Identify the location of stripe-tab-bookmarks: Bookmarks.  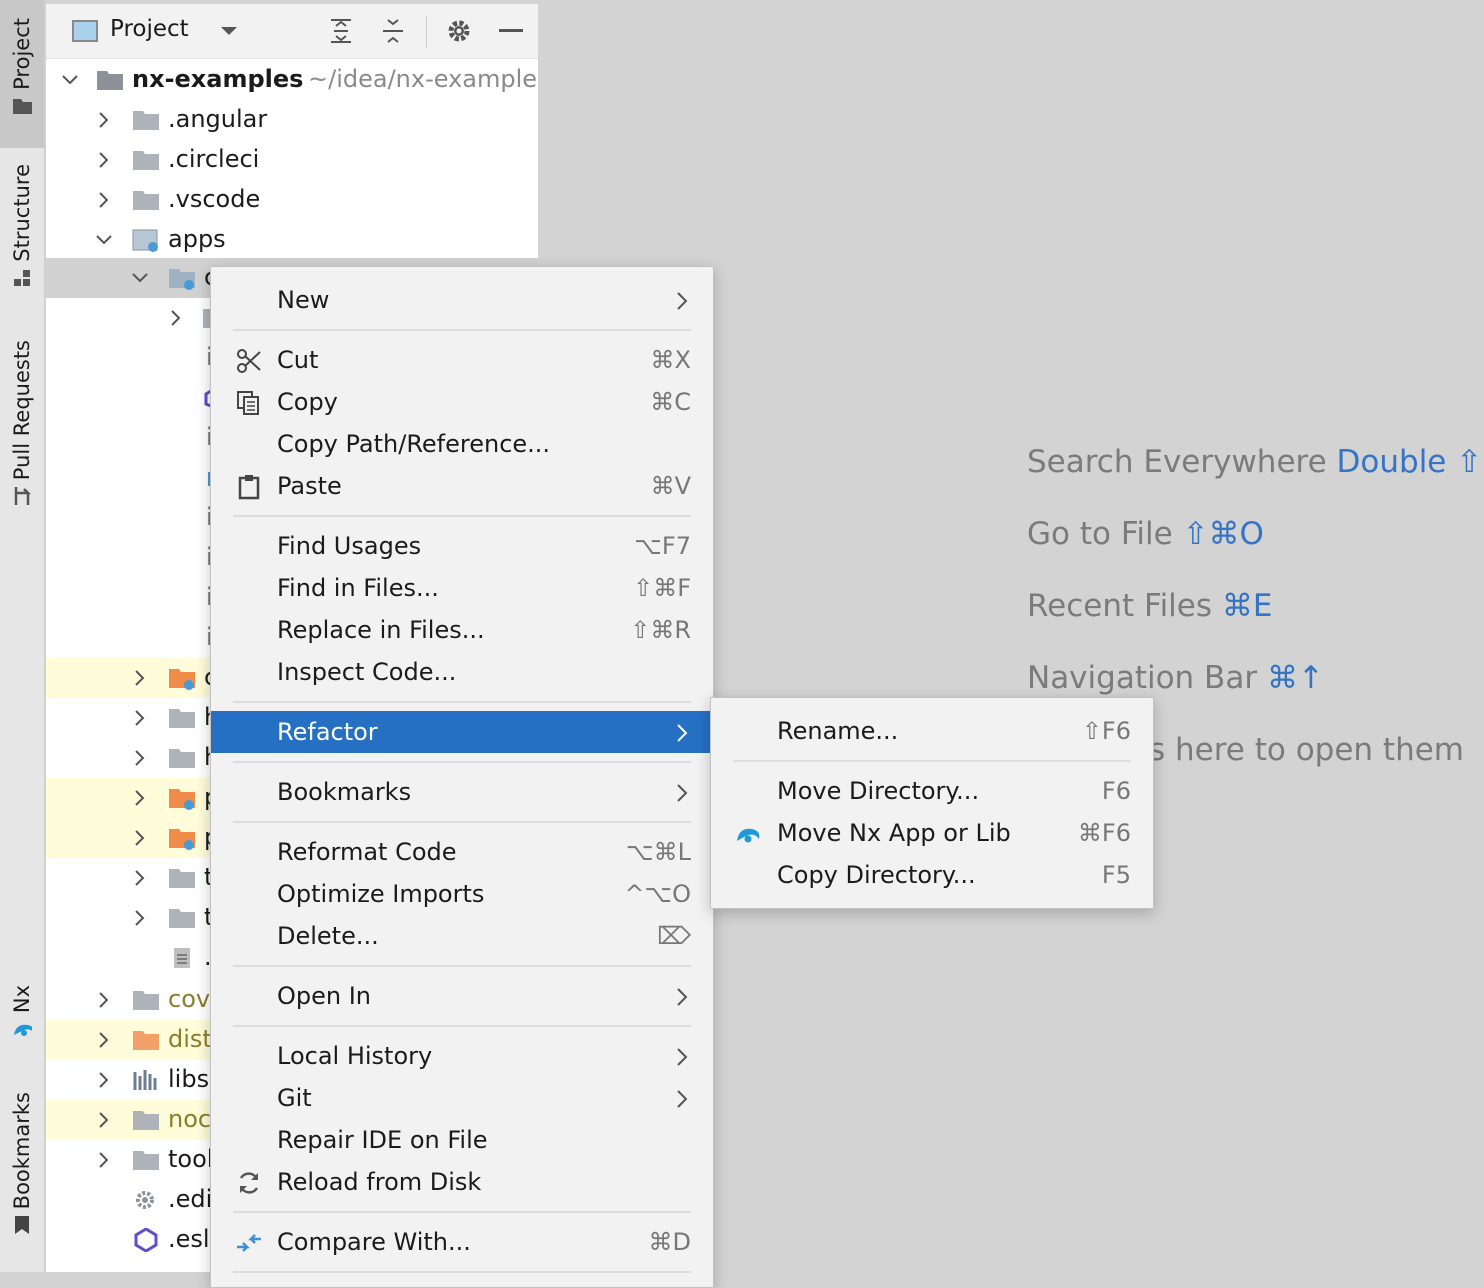
(22, 1172).